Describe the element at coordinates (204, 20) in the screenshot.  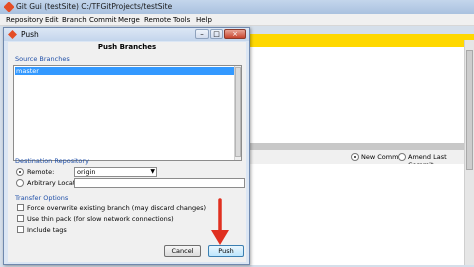
I see `menu-help: Help` at that location.